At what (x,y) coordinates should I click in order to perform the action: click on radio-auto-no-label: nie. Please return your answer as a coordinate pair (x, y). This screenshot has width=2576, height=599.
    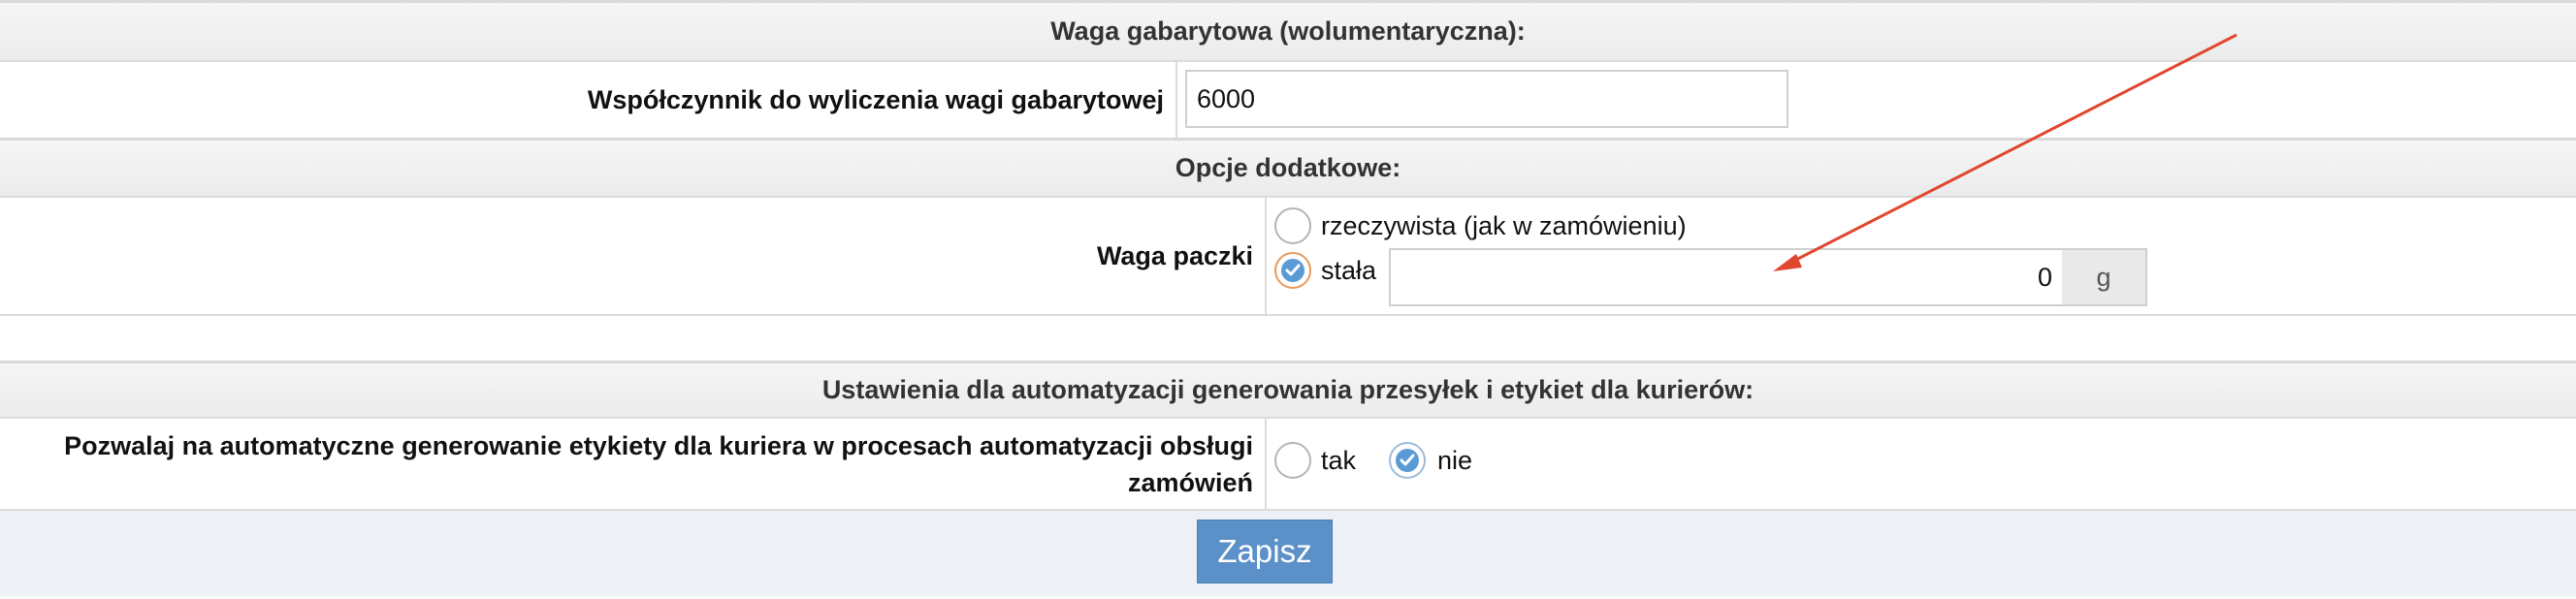
    Looking at the image, I should click on (1455, 460).